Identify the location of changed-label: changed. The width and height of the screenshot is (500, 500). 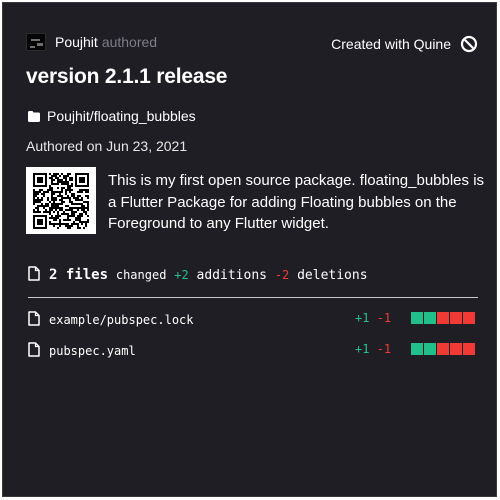
(141, 275).